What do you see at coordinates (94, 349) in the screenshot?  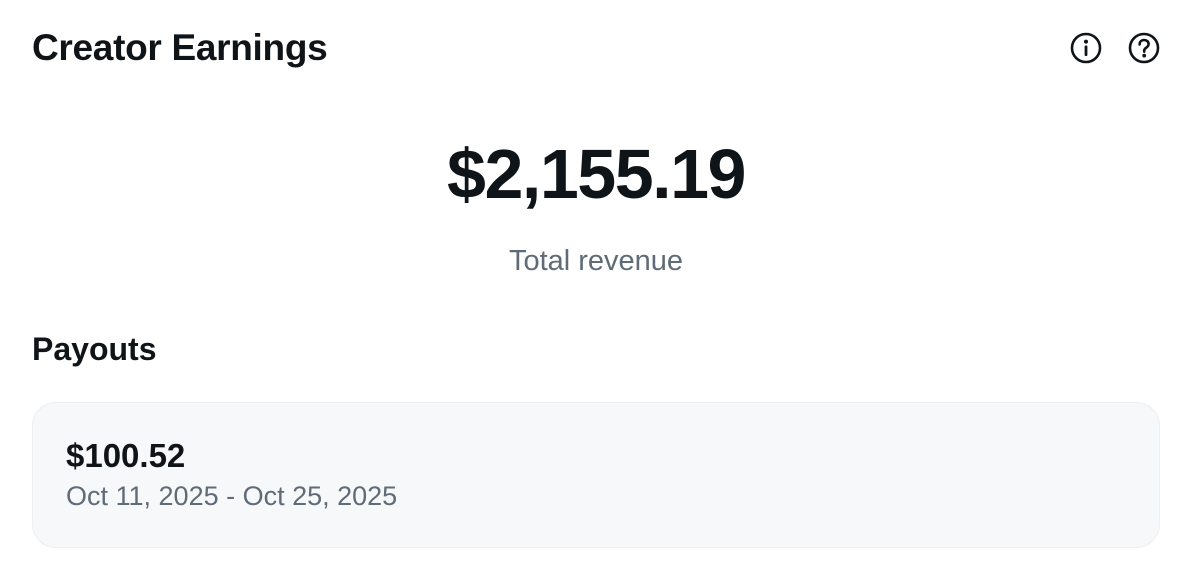 I see `payouts-heading: Payouts` at bounding box center [94, 349].